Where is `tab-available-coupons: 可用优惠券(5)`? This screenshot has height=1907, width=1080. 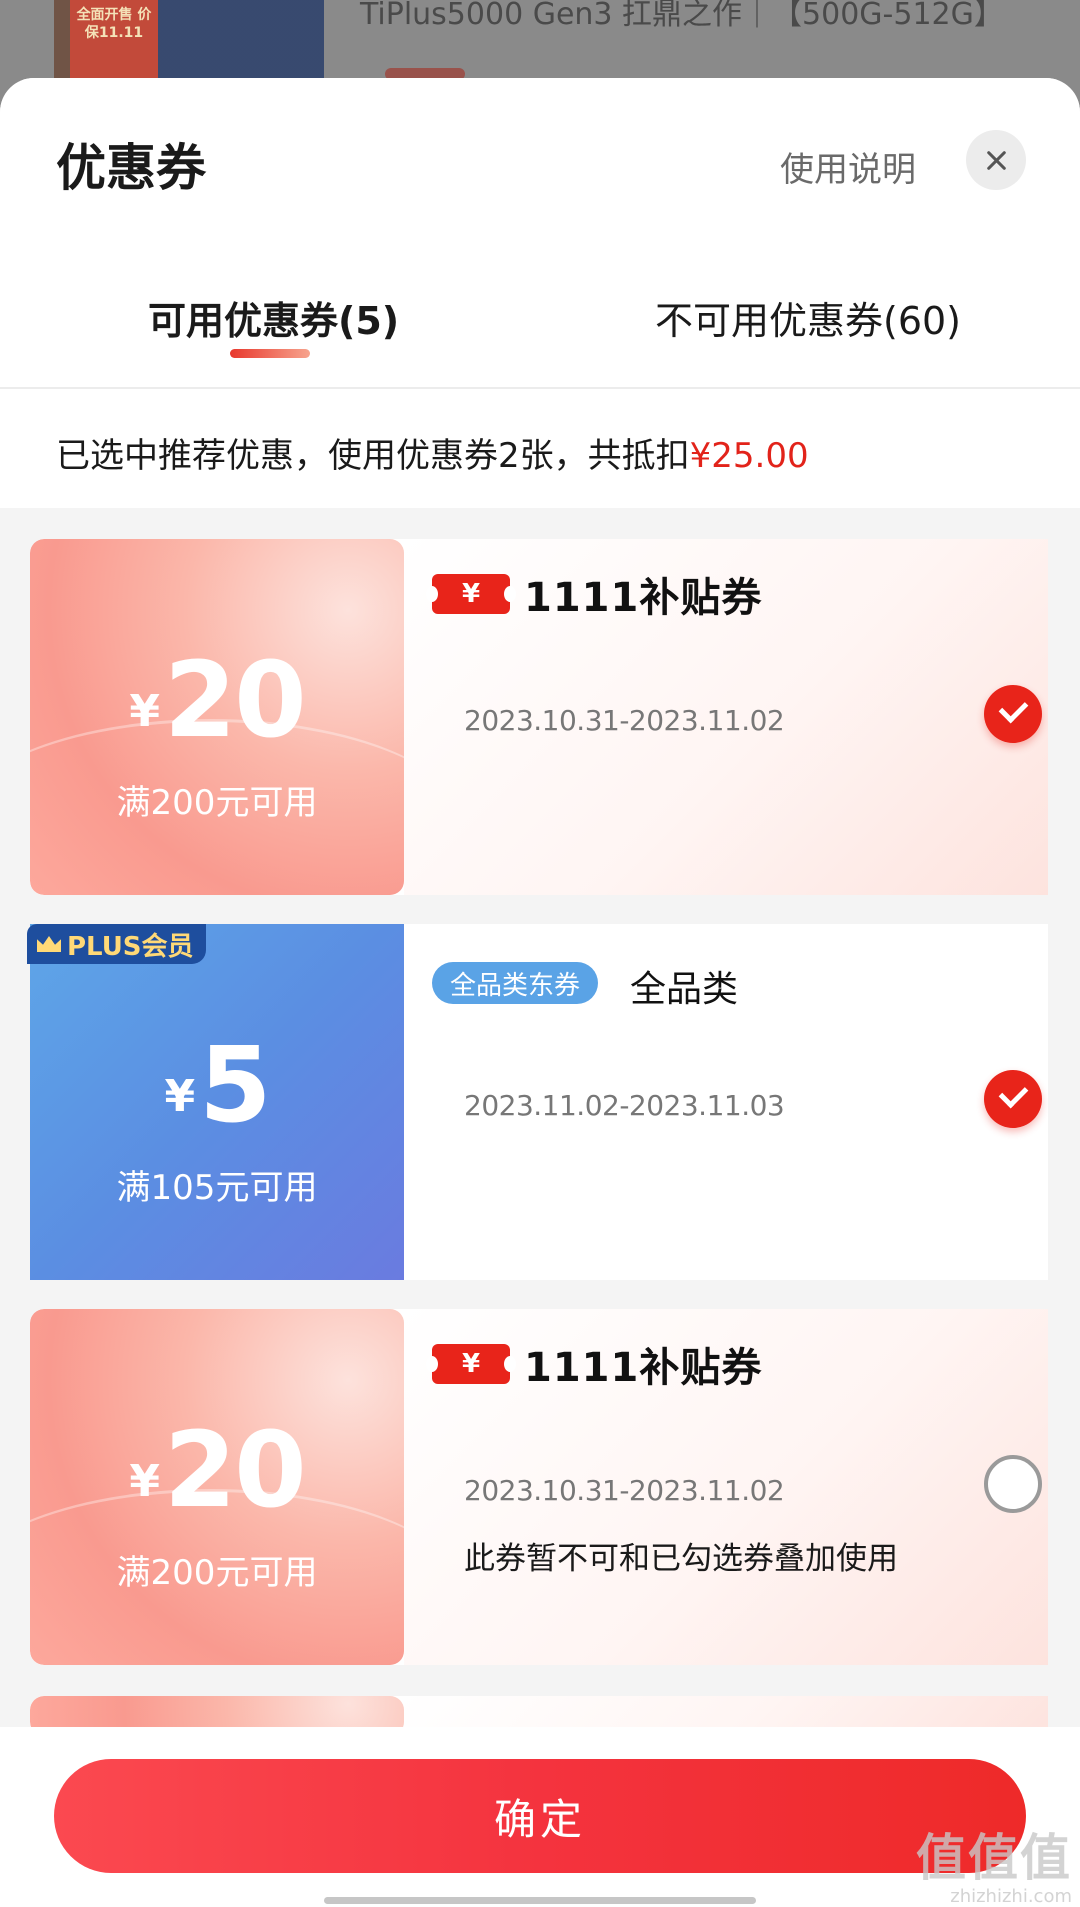 tab-available-coupons: 可用优惠券(5) is located at coordinates (273, 317).